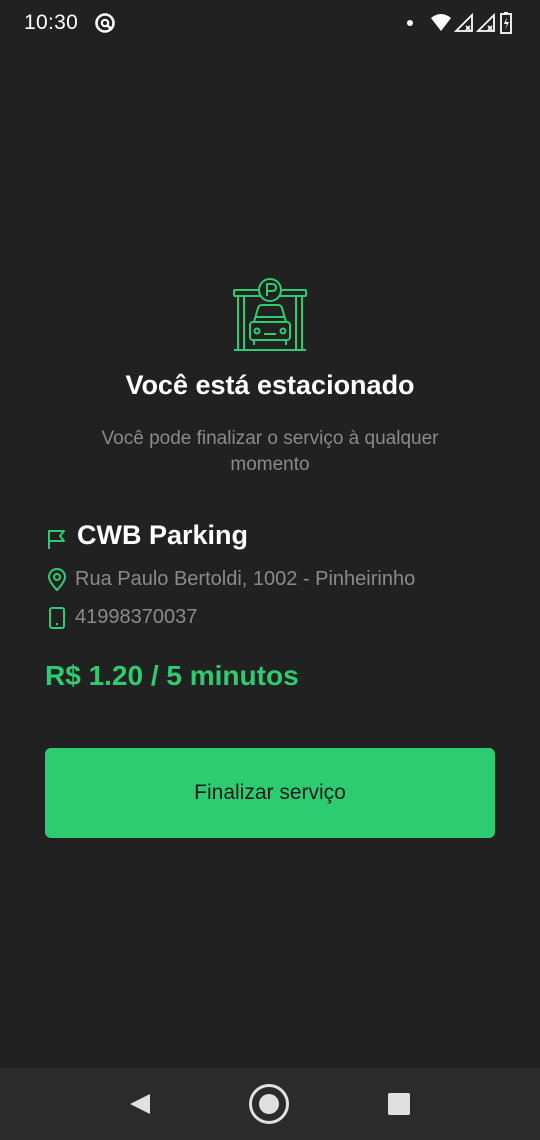 The height and width of the screenshot is (1140, 540). I want to click on parking-address: Rua Paulo Bertoldi, 1002 - Pinheirinho, so click(245, 579).